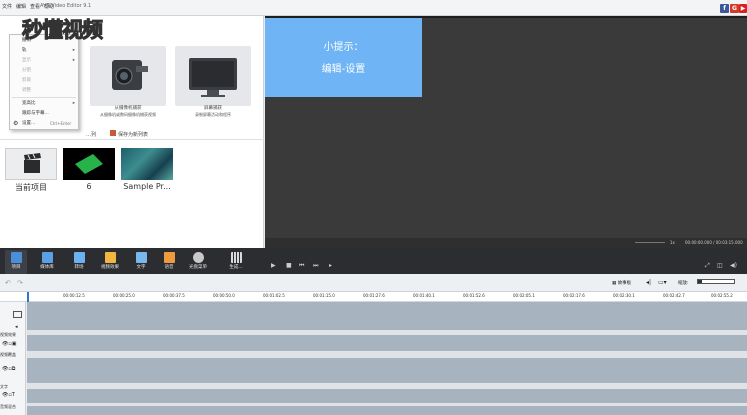 This screenshot has width=747, height=415. Describe the element at coordinates (8, 369) in the screenshot. I see `track-lock-icons: 👁▫⧉` at that location.